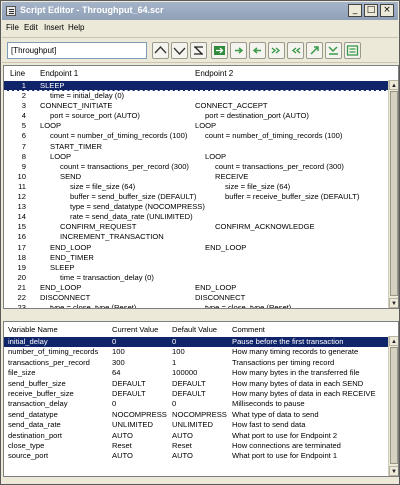  Describe the element at coordinates (37, 383) in the screenshot. I see `variable-name: send_buffer_size` at that location.